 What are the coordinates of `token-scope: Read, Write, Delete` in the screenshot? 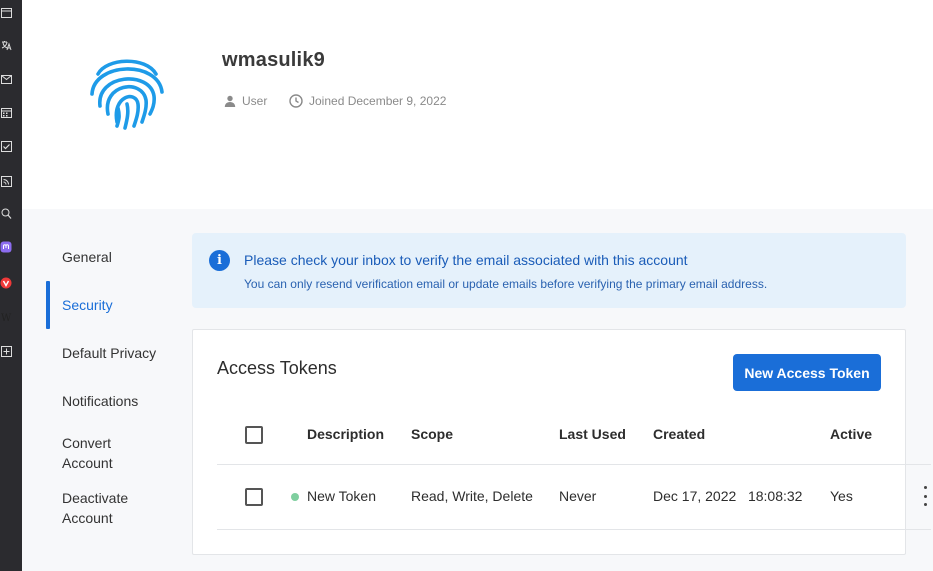 It's located at (472, 496).